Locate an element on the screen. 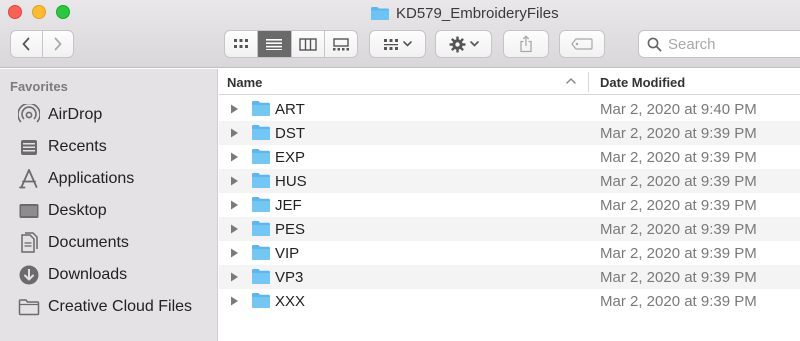  gallery-view-icon is located at coordinates (340, 43).